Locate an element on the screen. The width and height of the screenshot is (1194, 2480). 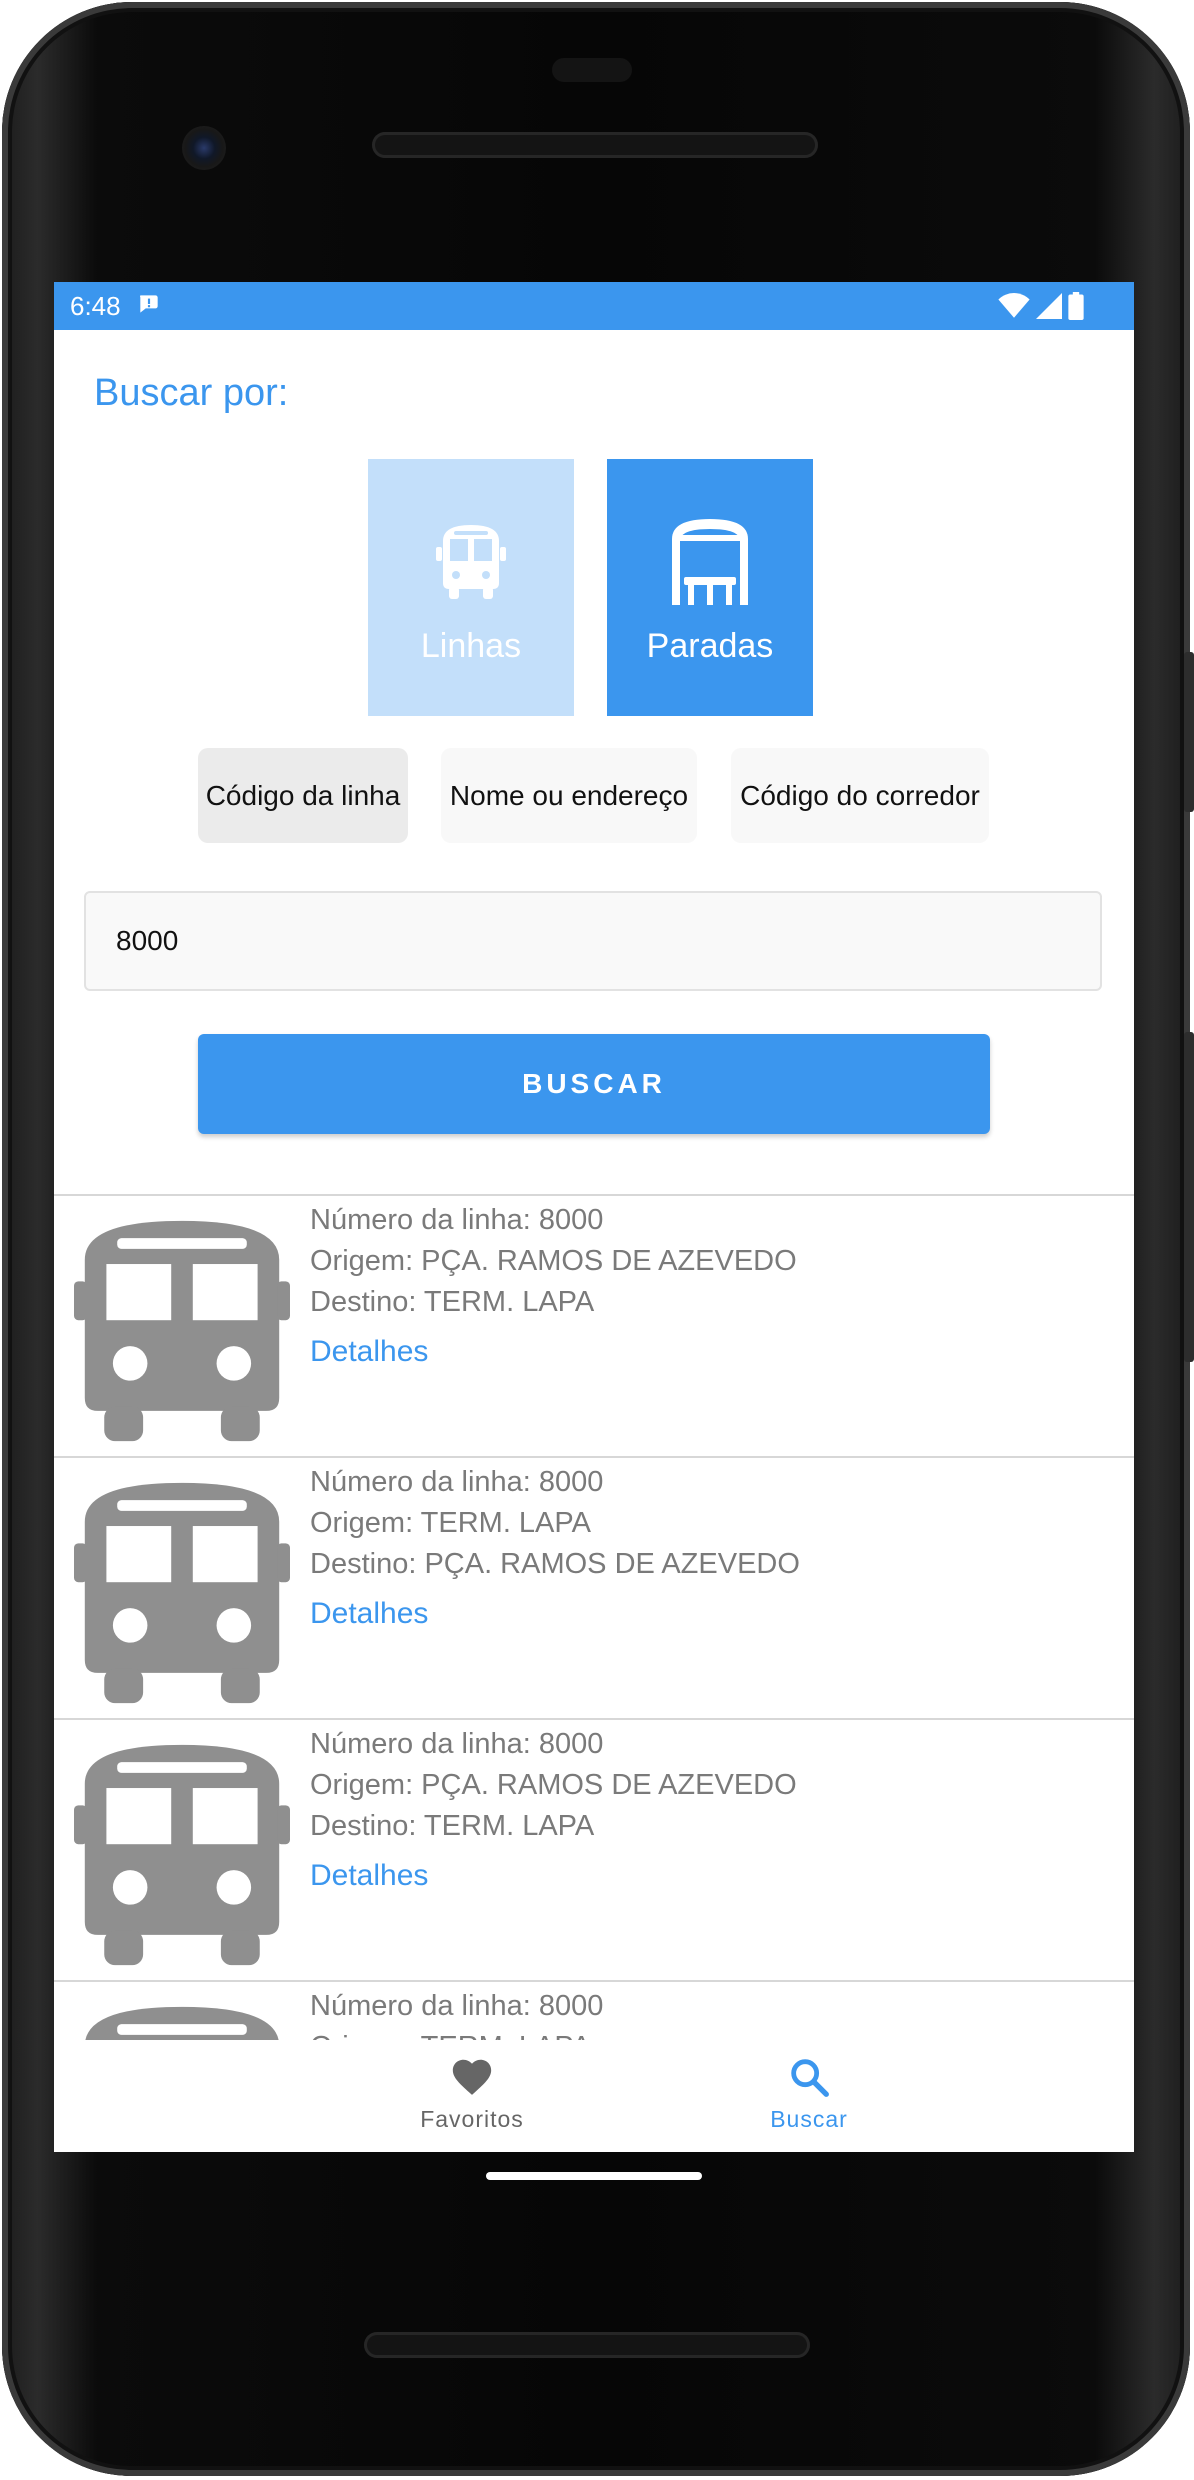
power-button is located at coordinates (1189, 732).